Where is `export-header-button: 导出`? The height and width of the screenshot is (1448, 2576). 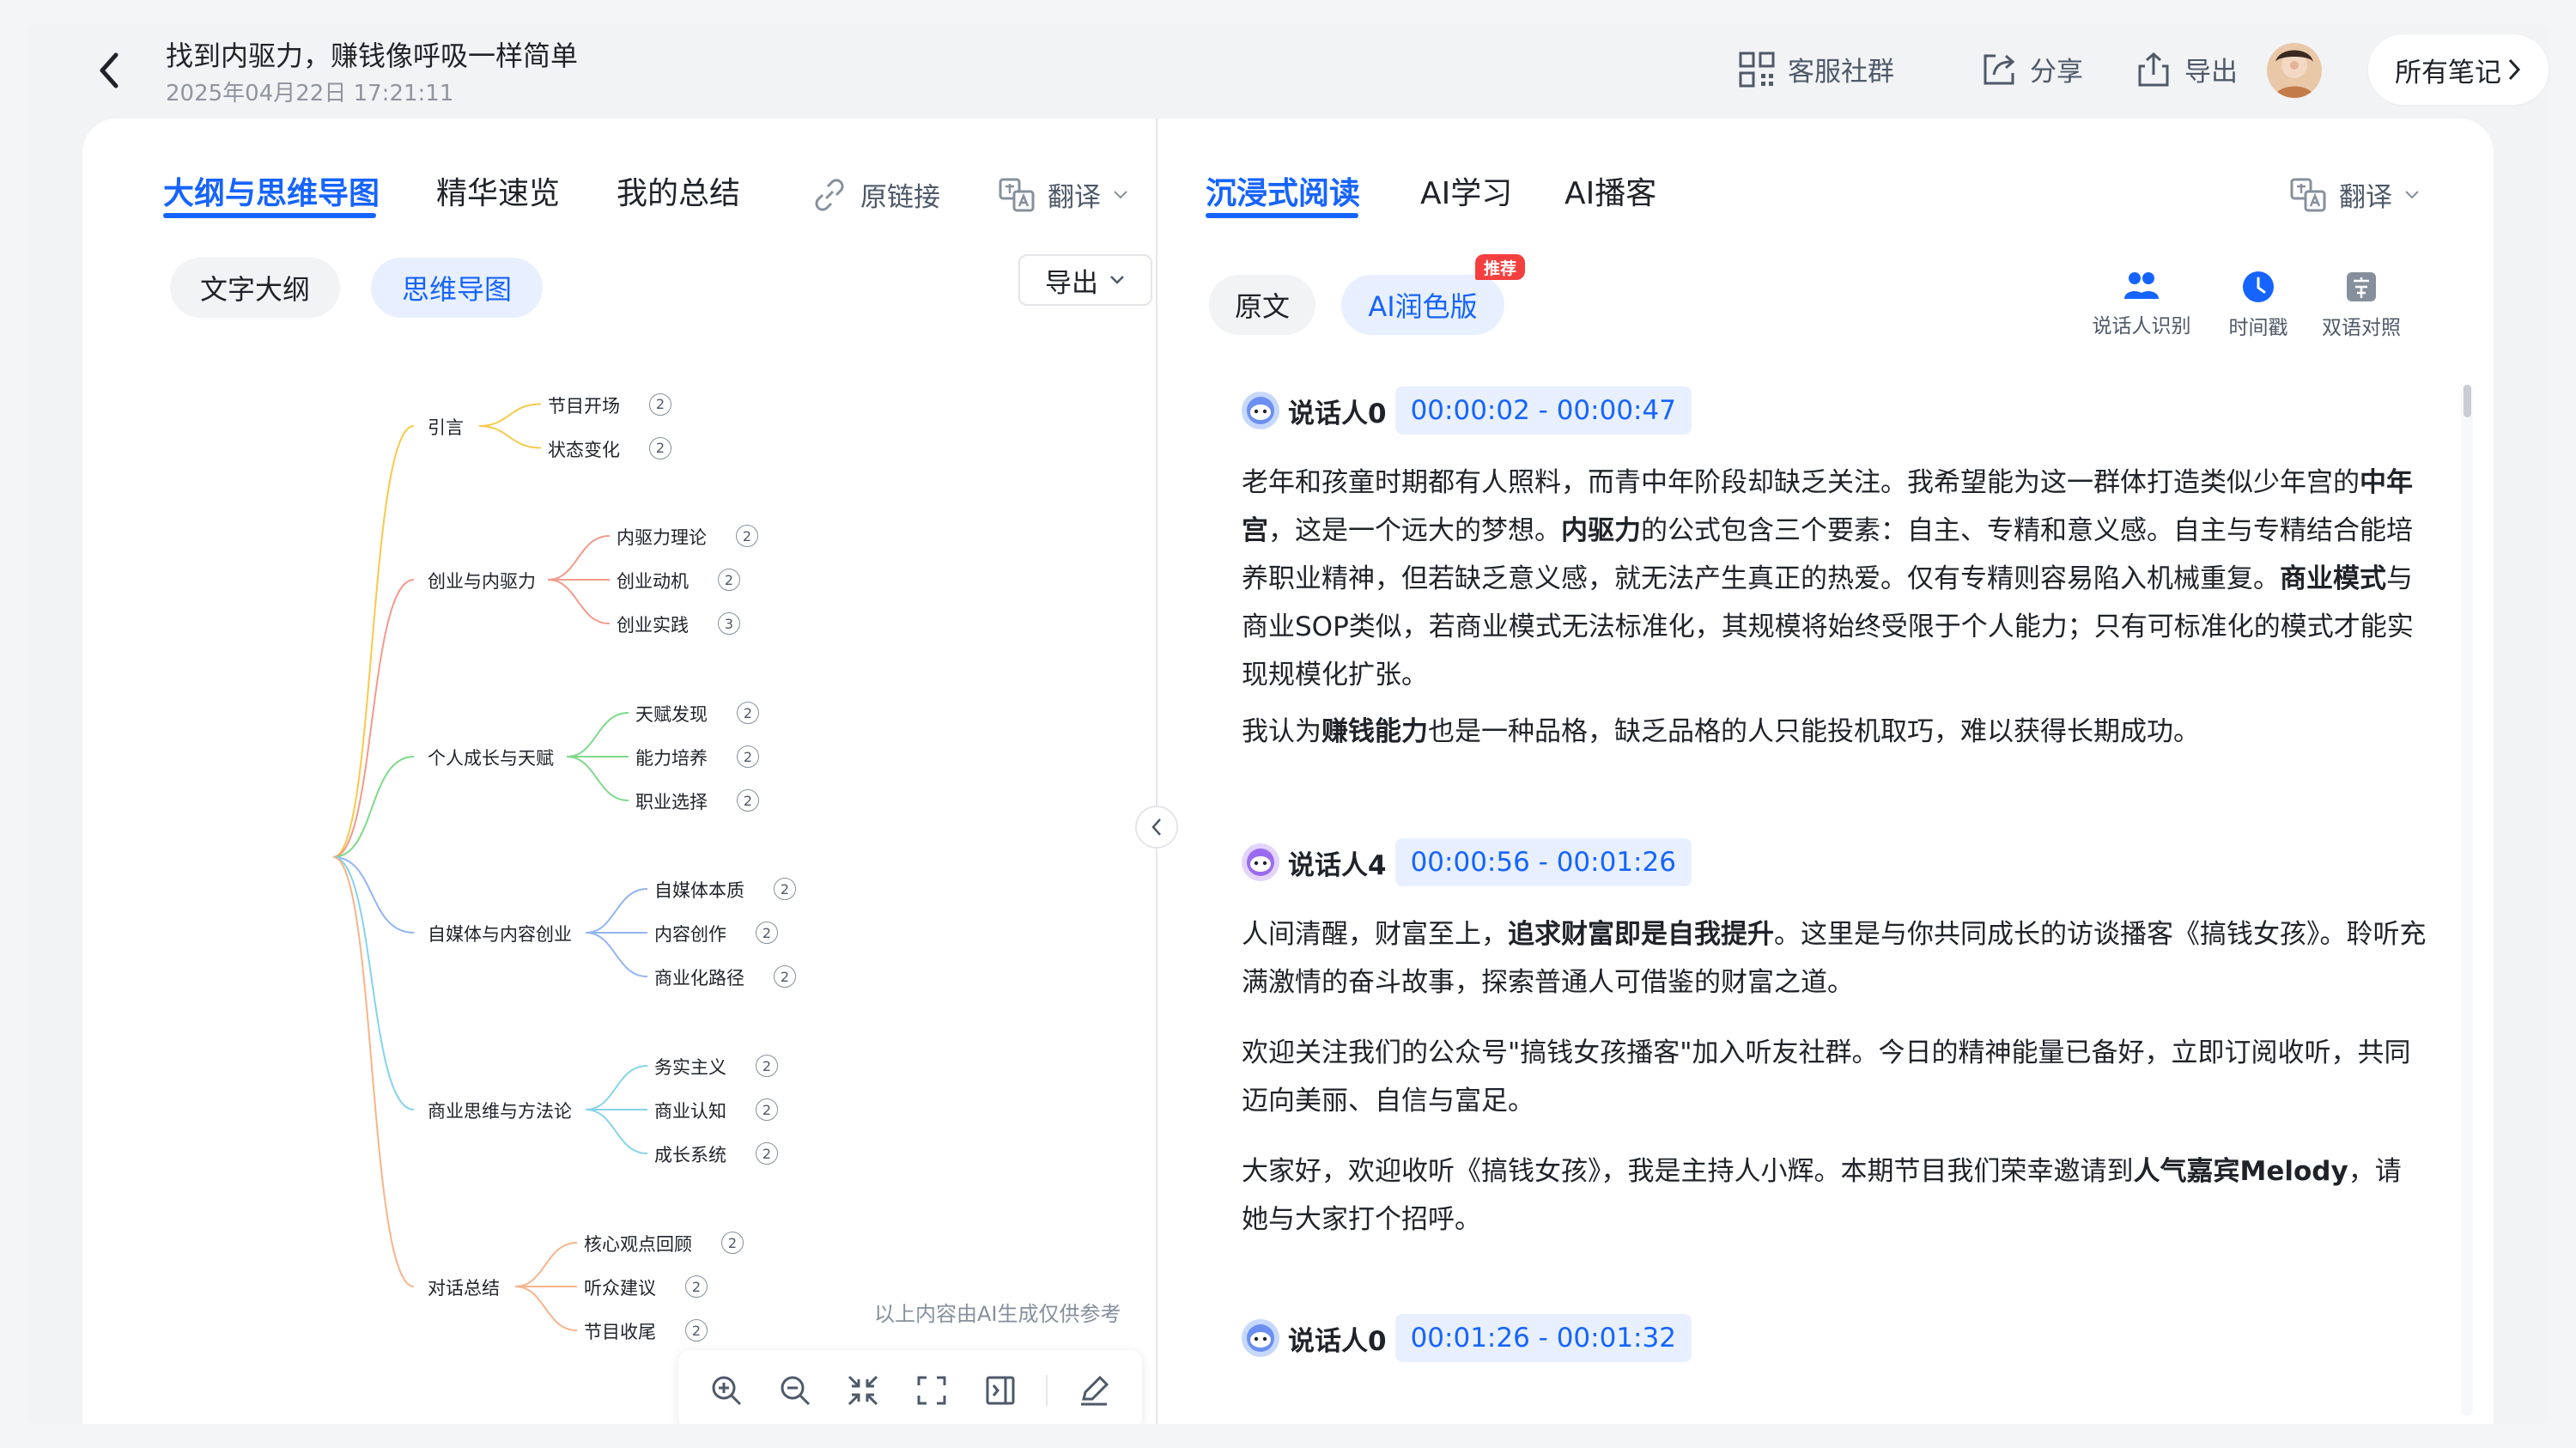 export-header-button: 导出 is located at coordinates (2186, 69).